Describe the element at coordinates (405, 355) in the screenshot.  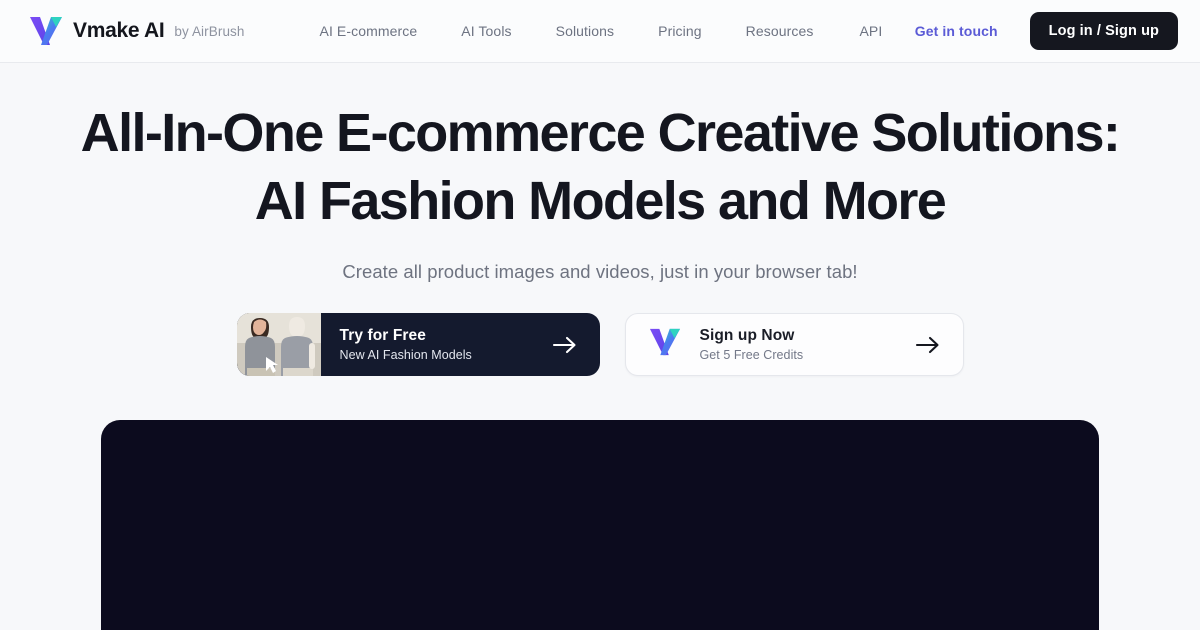
I see `try-for-free-subtitle: New AI Fashion Models` at that location.